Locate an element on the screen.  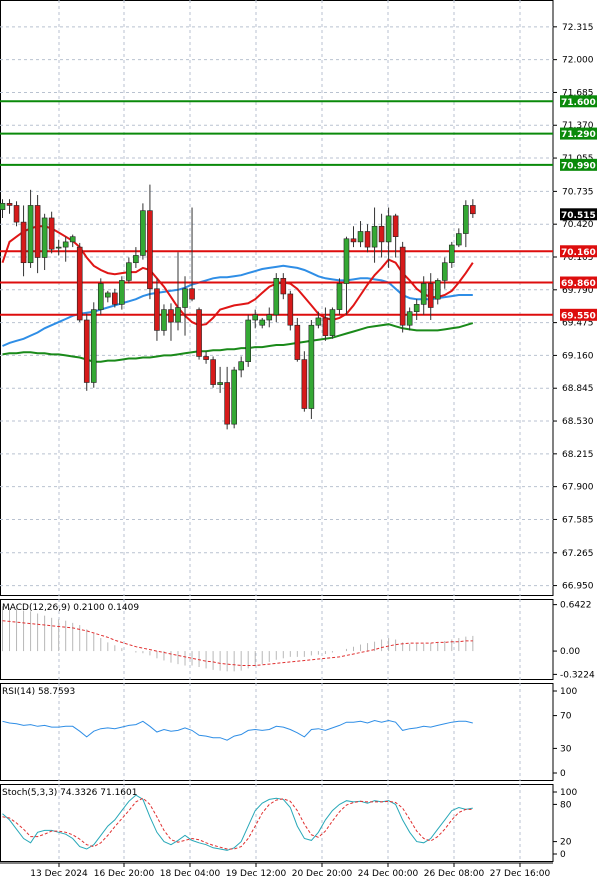
rsi-y-tick-label: 0 is located at coordinates (563, 774).